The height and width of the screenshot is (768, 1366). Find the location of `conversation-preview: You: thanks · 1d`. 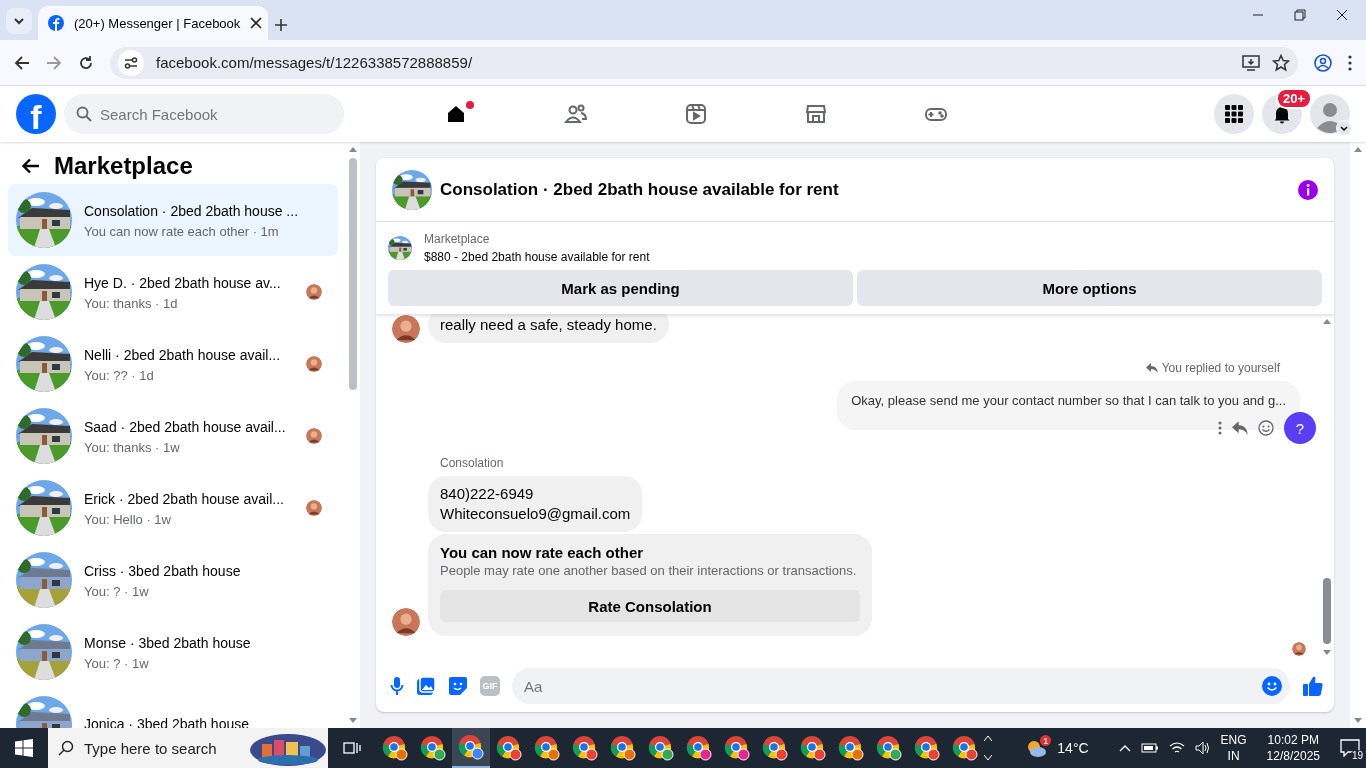

conversation-preview: You: thanks · 1d is located at coordinates (131, 303).